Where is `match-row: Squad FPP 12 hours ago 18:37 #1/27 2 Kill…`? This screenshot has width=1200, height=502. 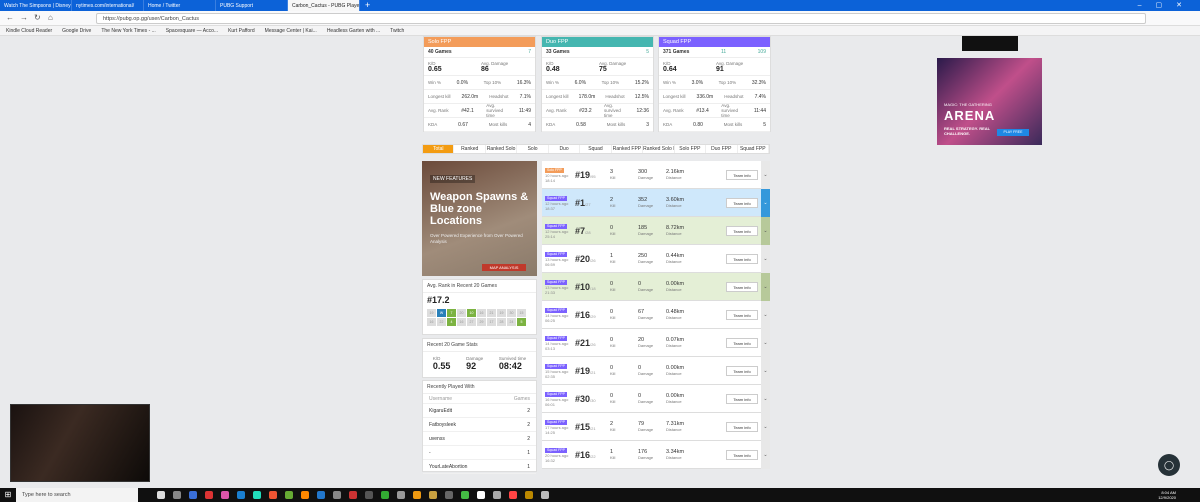
match-row: Squad FPP 12 hours ago 18:37 #1/27 2 Kill… is located at coordinates (656, 203).